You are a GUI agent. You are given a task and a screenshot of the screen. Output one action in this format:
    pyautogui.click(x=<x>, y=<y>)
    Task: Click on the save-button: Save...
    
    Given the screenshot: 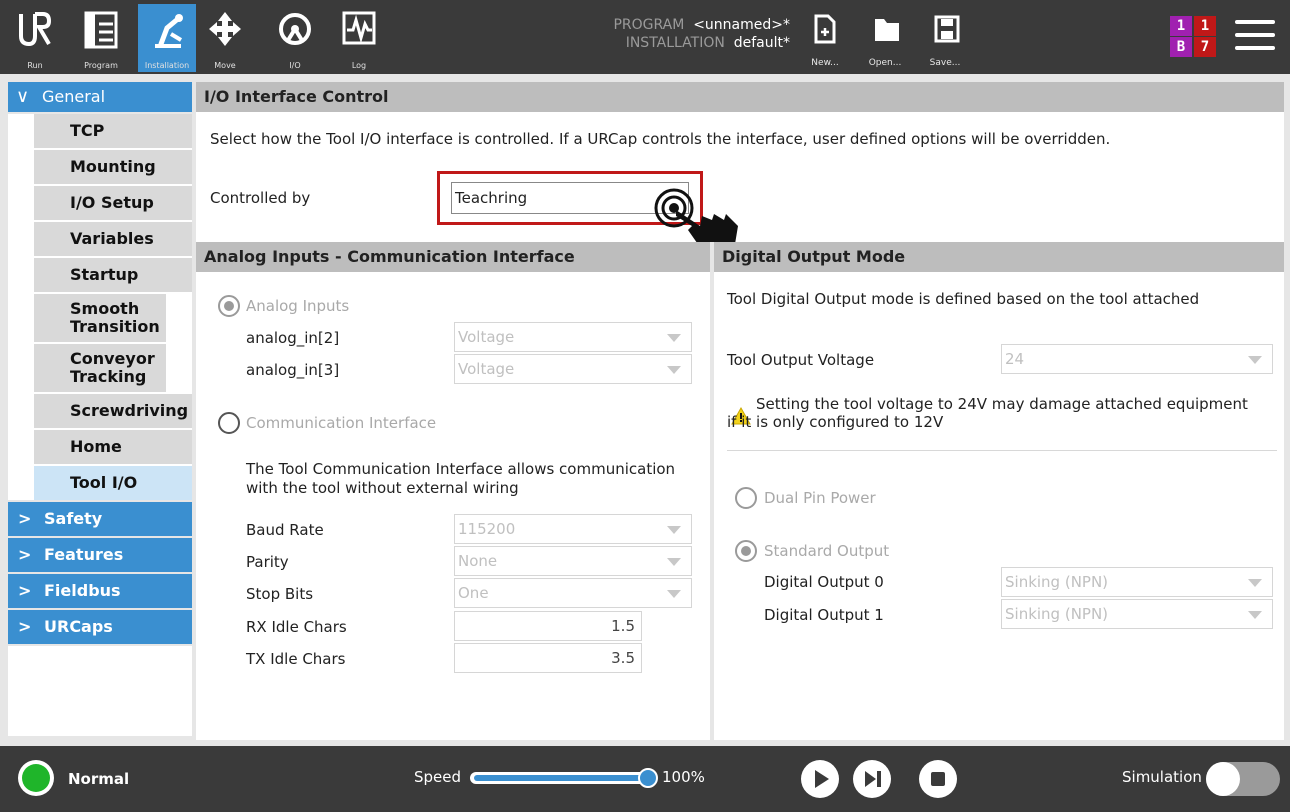 What is the action you would take?
    pyautogui.click(x=945, y=40)
    